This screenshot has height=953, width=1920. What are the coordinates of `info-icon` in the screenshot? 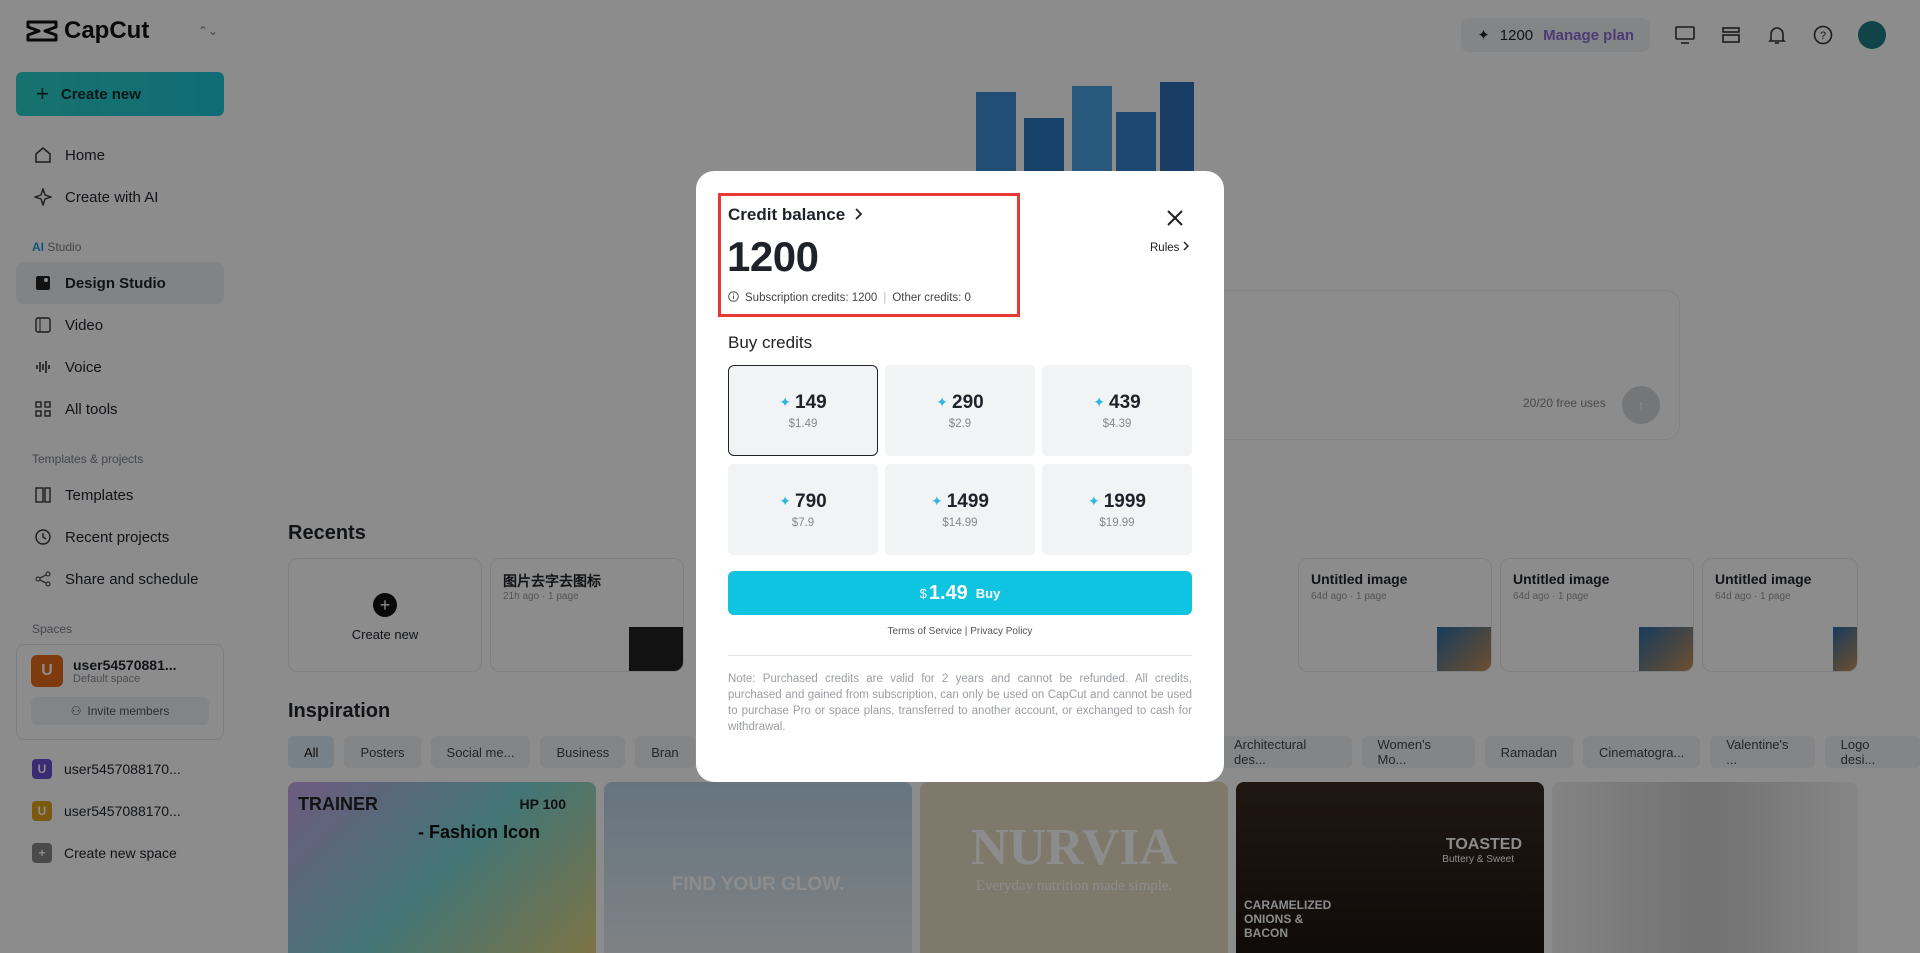 It's located at (733, 298).